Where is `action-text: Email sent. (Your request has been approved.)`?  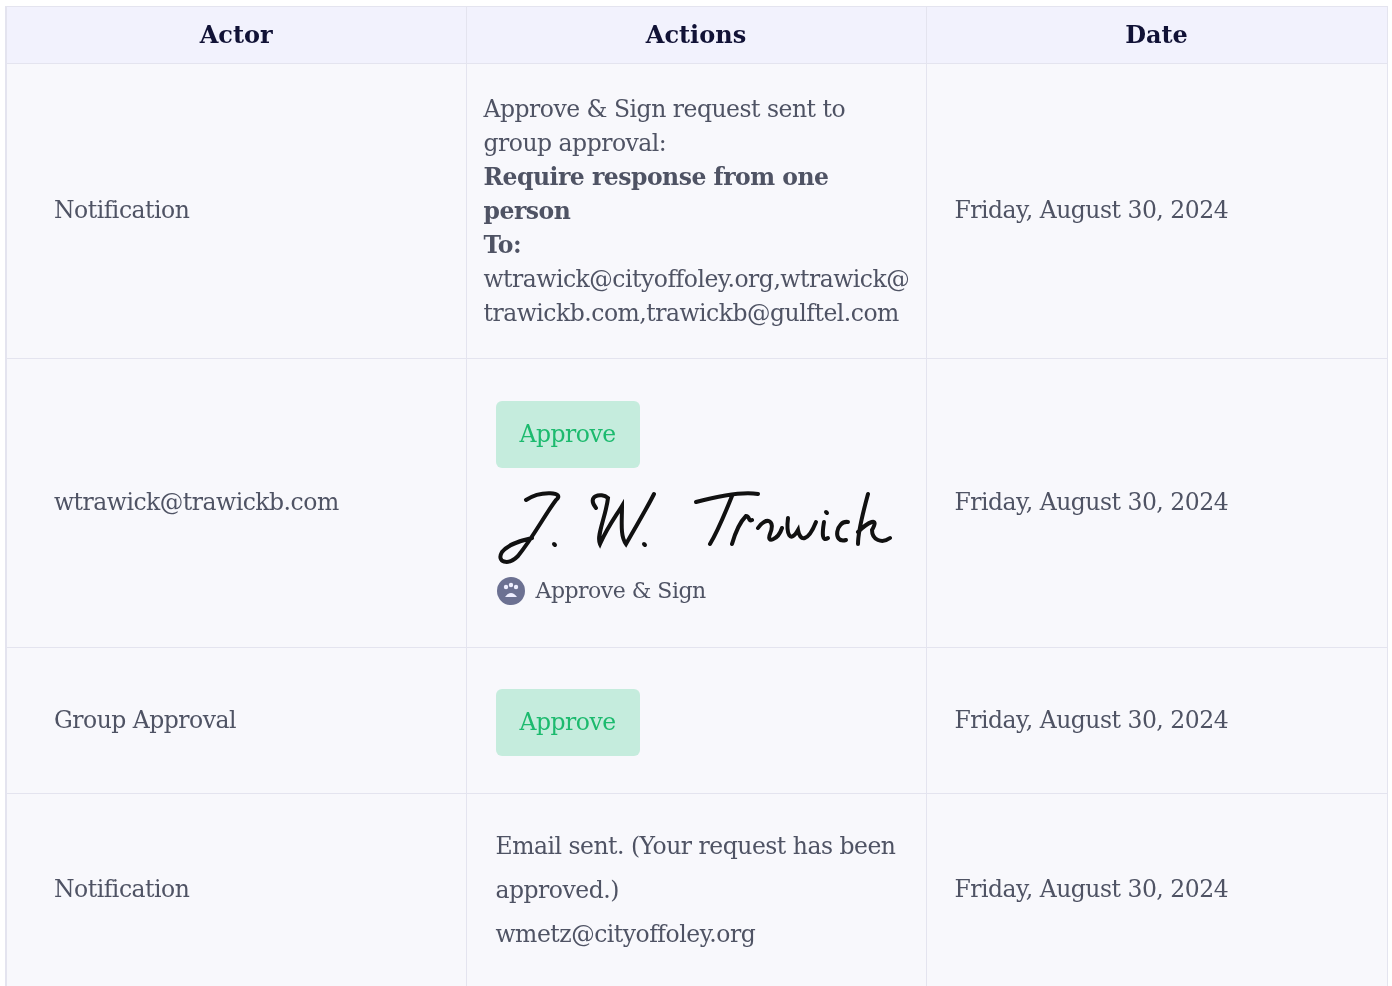
action-text: Email sent. (Your request has been approved.) is located at coordinates (695, 868).